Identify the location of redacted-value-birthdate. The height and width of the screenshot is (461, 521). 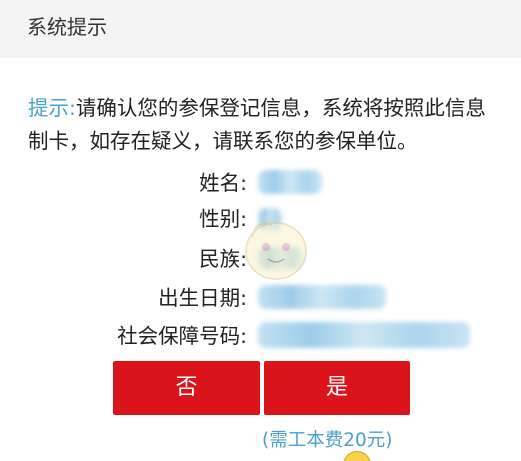
(322, 297).